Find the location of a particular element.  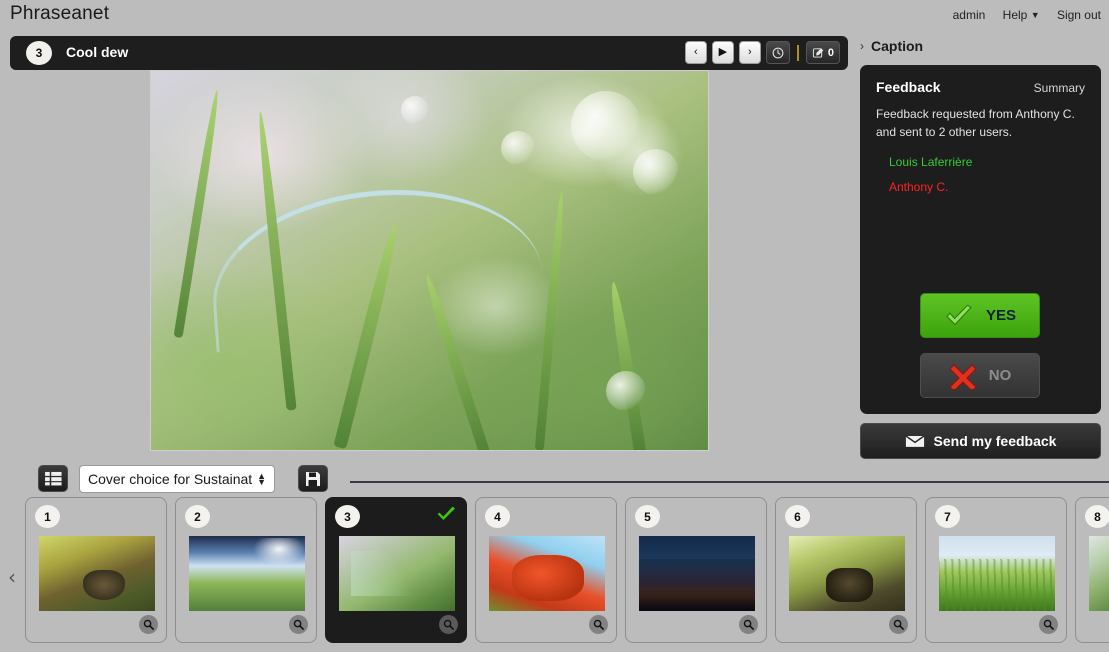

feedback-description-line2: and sent to 2 other users. is located at coordinates (944, 132).